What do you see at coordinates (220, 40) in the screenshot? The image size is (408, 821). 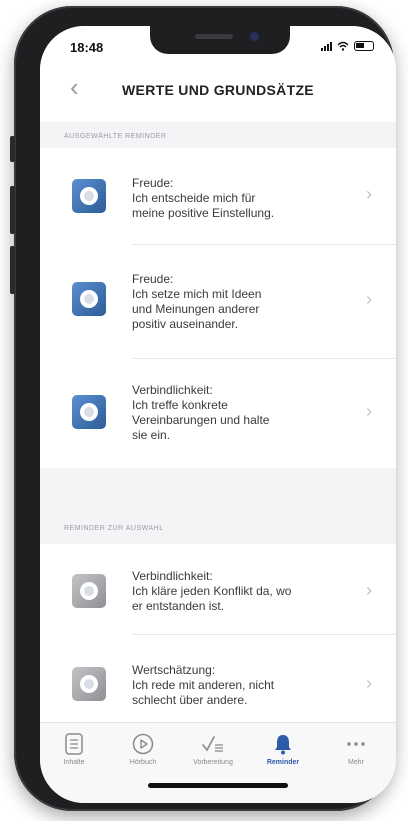 I see `notch` at bounding box center [220, 40].